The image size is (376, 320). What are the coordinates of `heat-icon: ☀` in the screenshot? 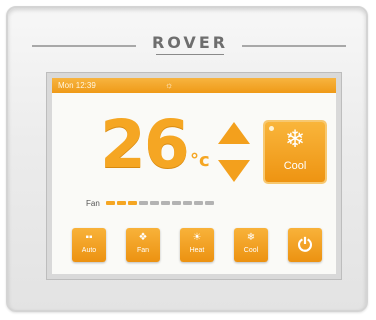 It's located at (197, 237).